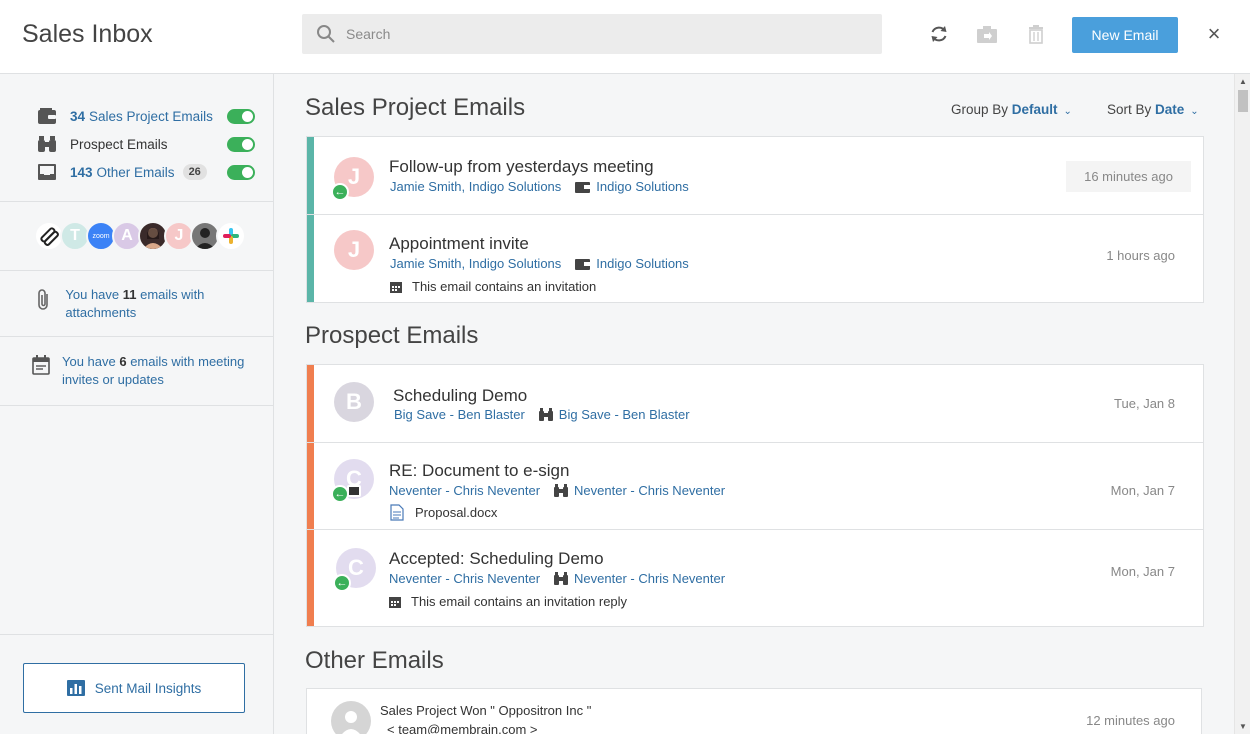  Describe the element at coordinates (443, 512) in the screenshot. I see `attachment-item: Proposal.docx` at that location.